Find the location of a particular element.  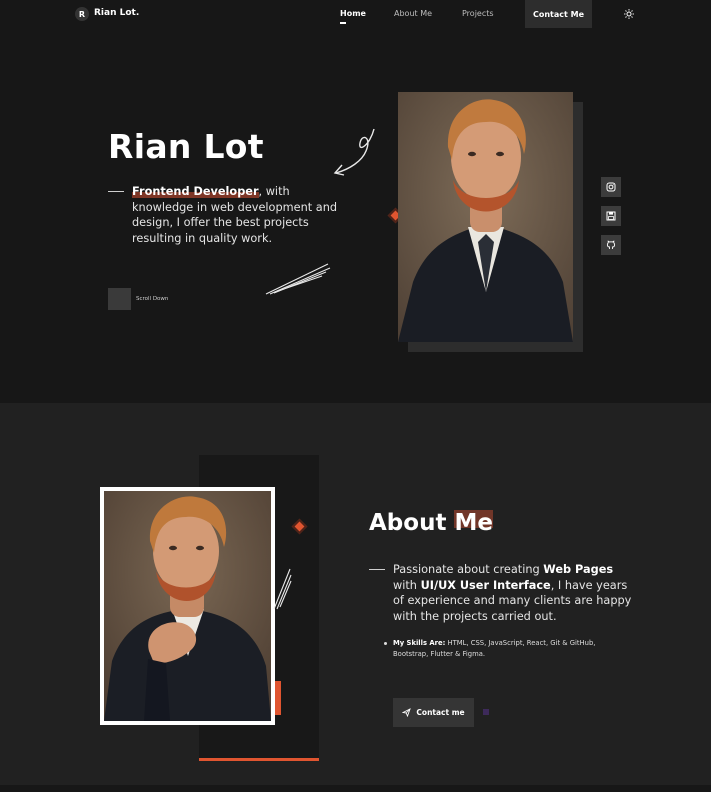

nav-projects: Projects is located at coordinates (478, 13).